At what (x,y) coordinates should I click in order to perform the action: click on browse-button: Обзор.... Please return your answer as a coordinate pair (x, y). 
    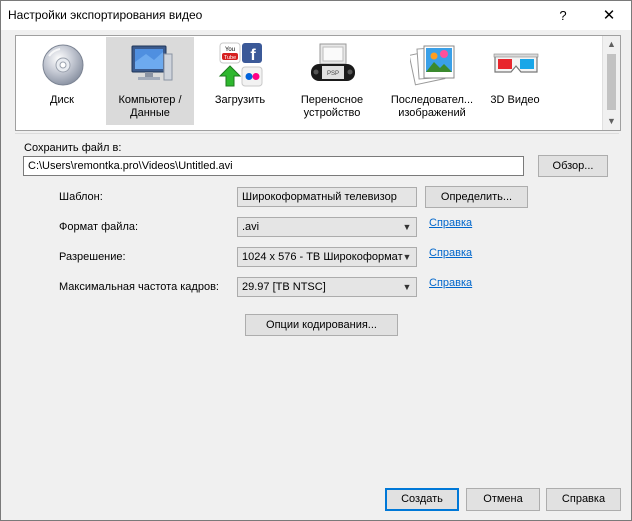
    Looking at the image, I should click on (573, 166).